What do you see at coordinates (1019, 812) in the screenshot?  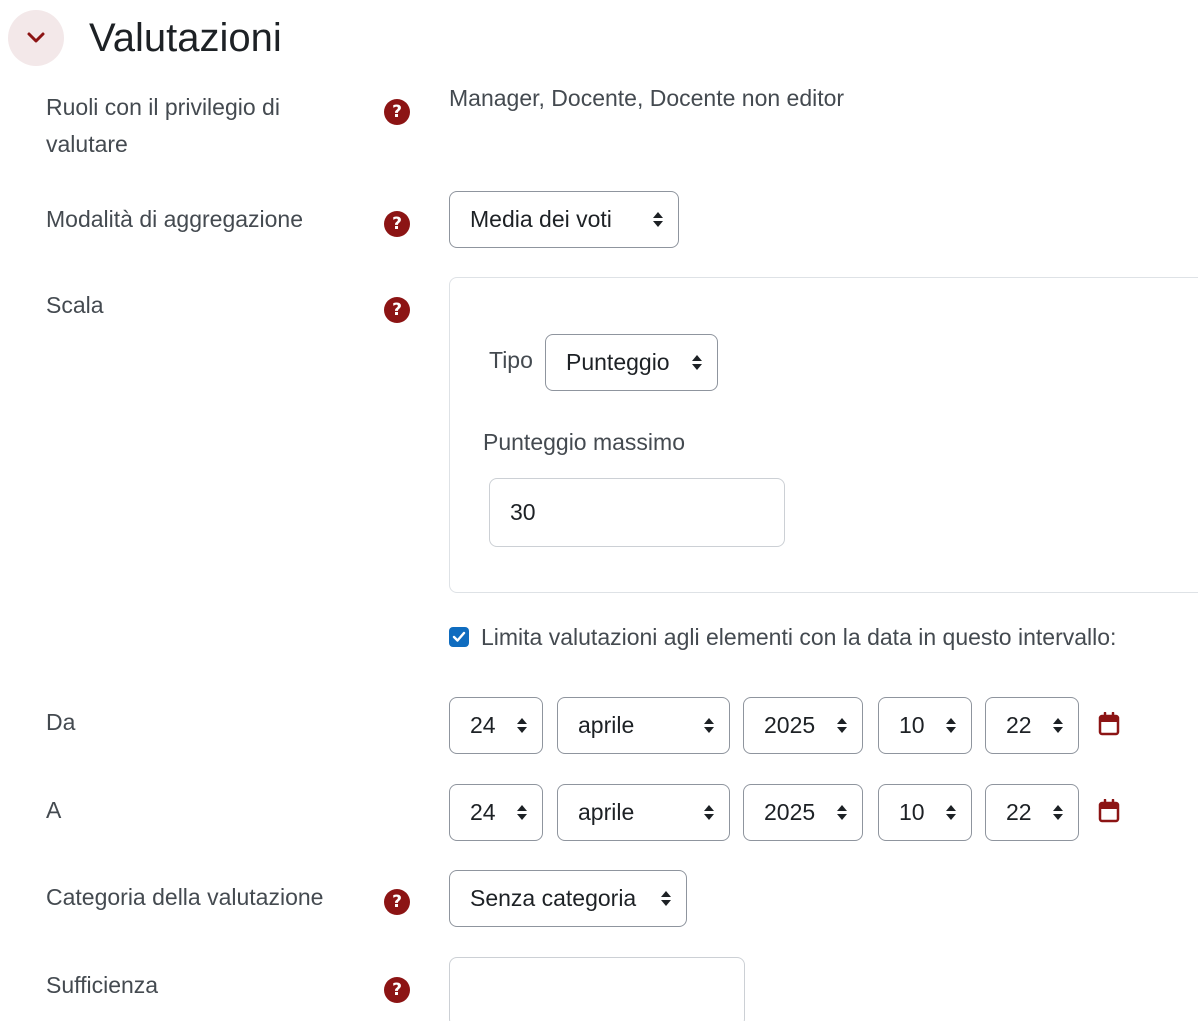 I see `to-minute-value: 22` at bounding box center [1019, 812].